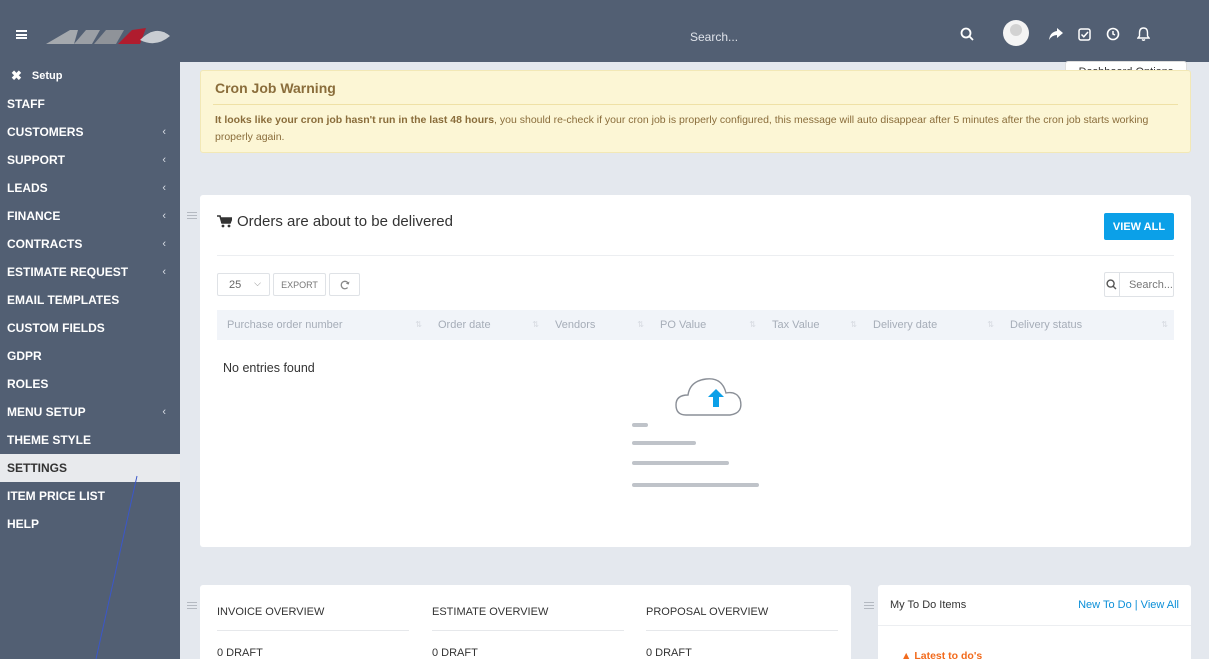 The height and width of the screenshot is (659, 1209). Describe the element at coordinates (1046, 325) in the screenshot. I see `column-header-label: Delivery status` at that location.